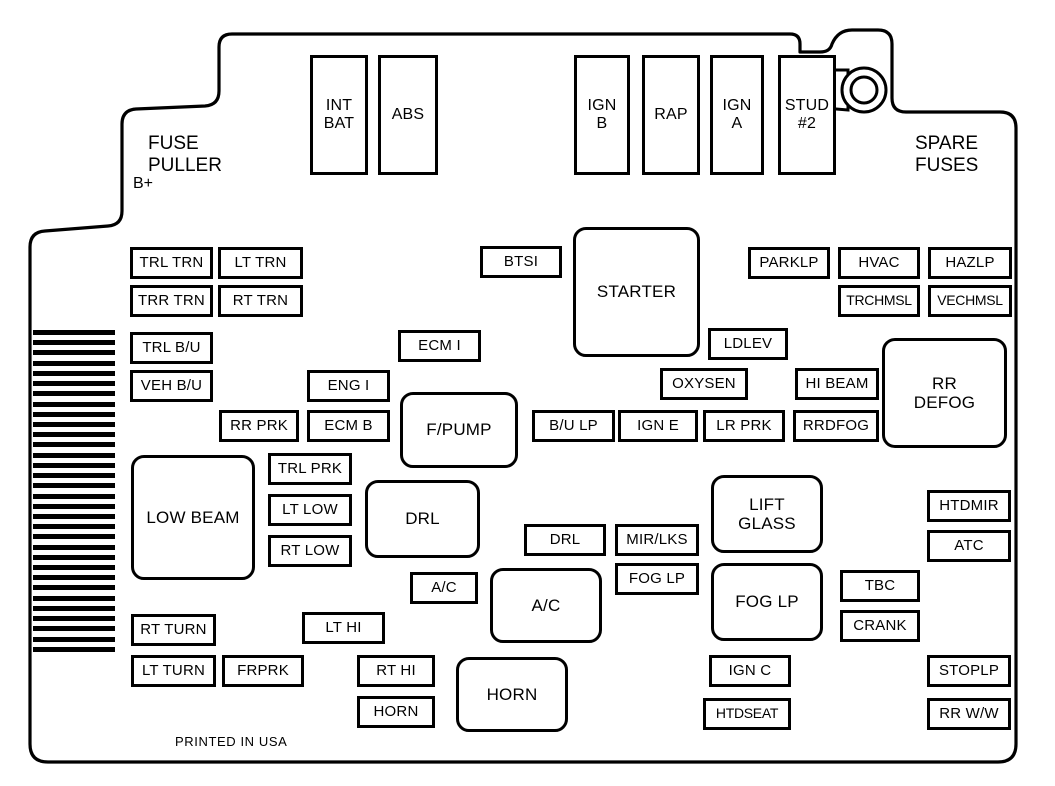  What do you see at coordinates (573, 426) in the screenshot?
I see `fuse-bu-lp: B/U LP` at bounding box center [573, 426].